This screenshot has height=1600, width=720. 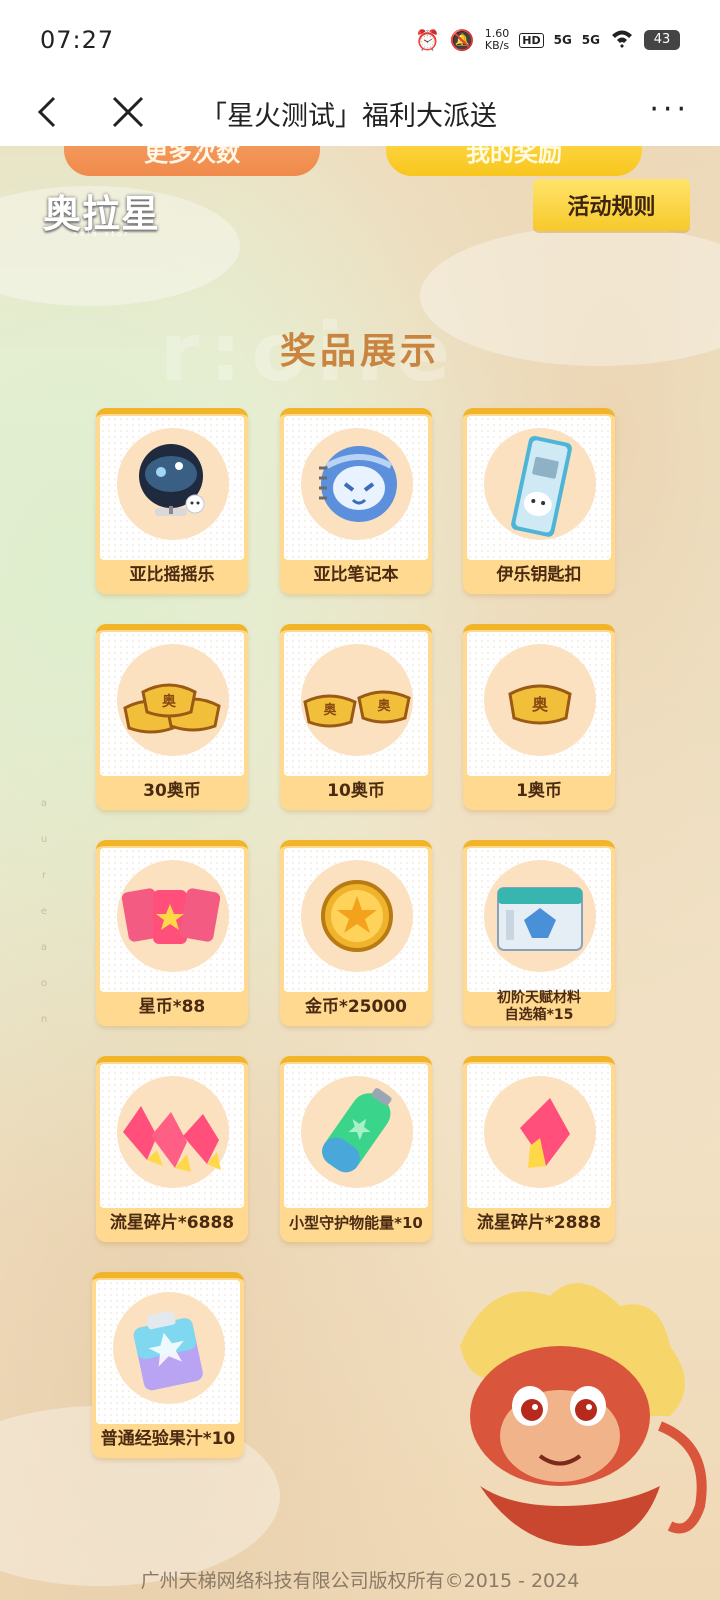 I want to click on prize-card: 星币*88, so click(x=172, y=933).